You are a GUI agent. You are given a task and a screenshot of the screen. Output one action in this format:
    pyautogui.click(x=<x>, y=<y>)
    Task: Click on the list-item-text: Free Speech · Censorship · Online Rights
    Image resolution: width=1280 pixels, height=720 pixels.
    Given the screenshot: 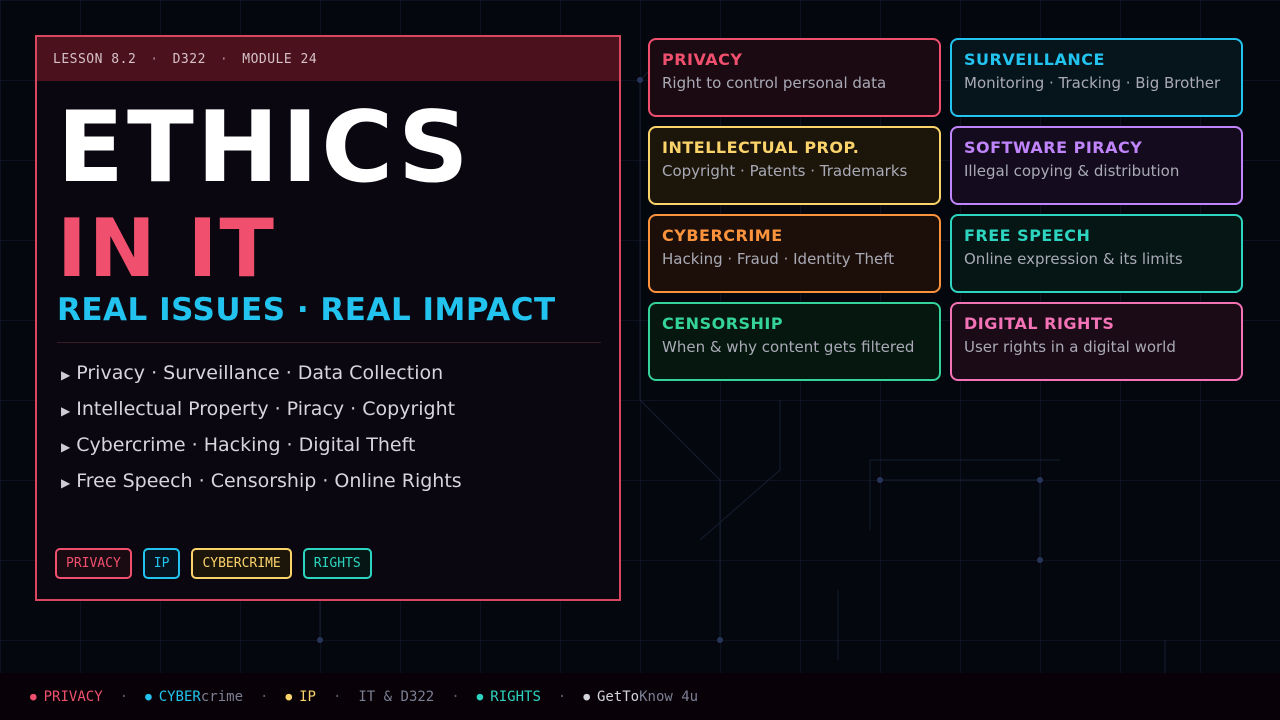 What is the action you would take?
    pyautogui.click(x=269, y=481)
    